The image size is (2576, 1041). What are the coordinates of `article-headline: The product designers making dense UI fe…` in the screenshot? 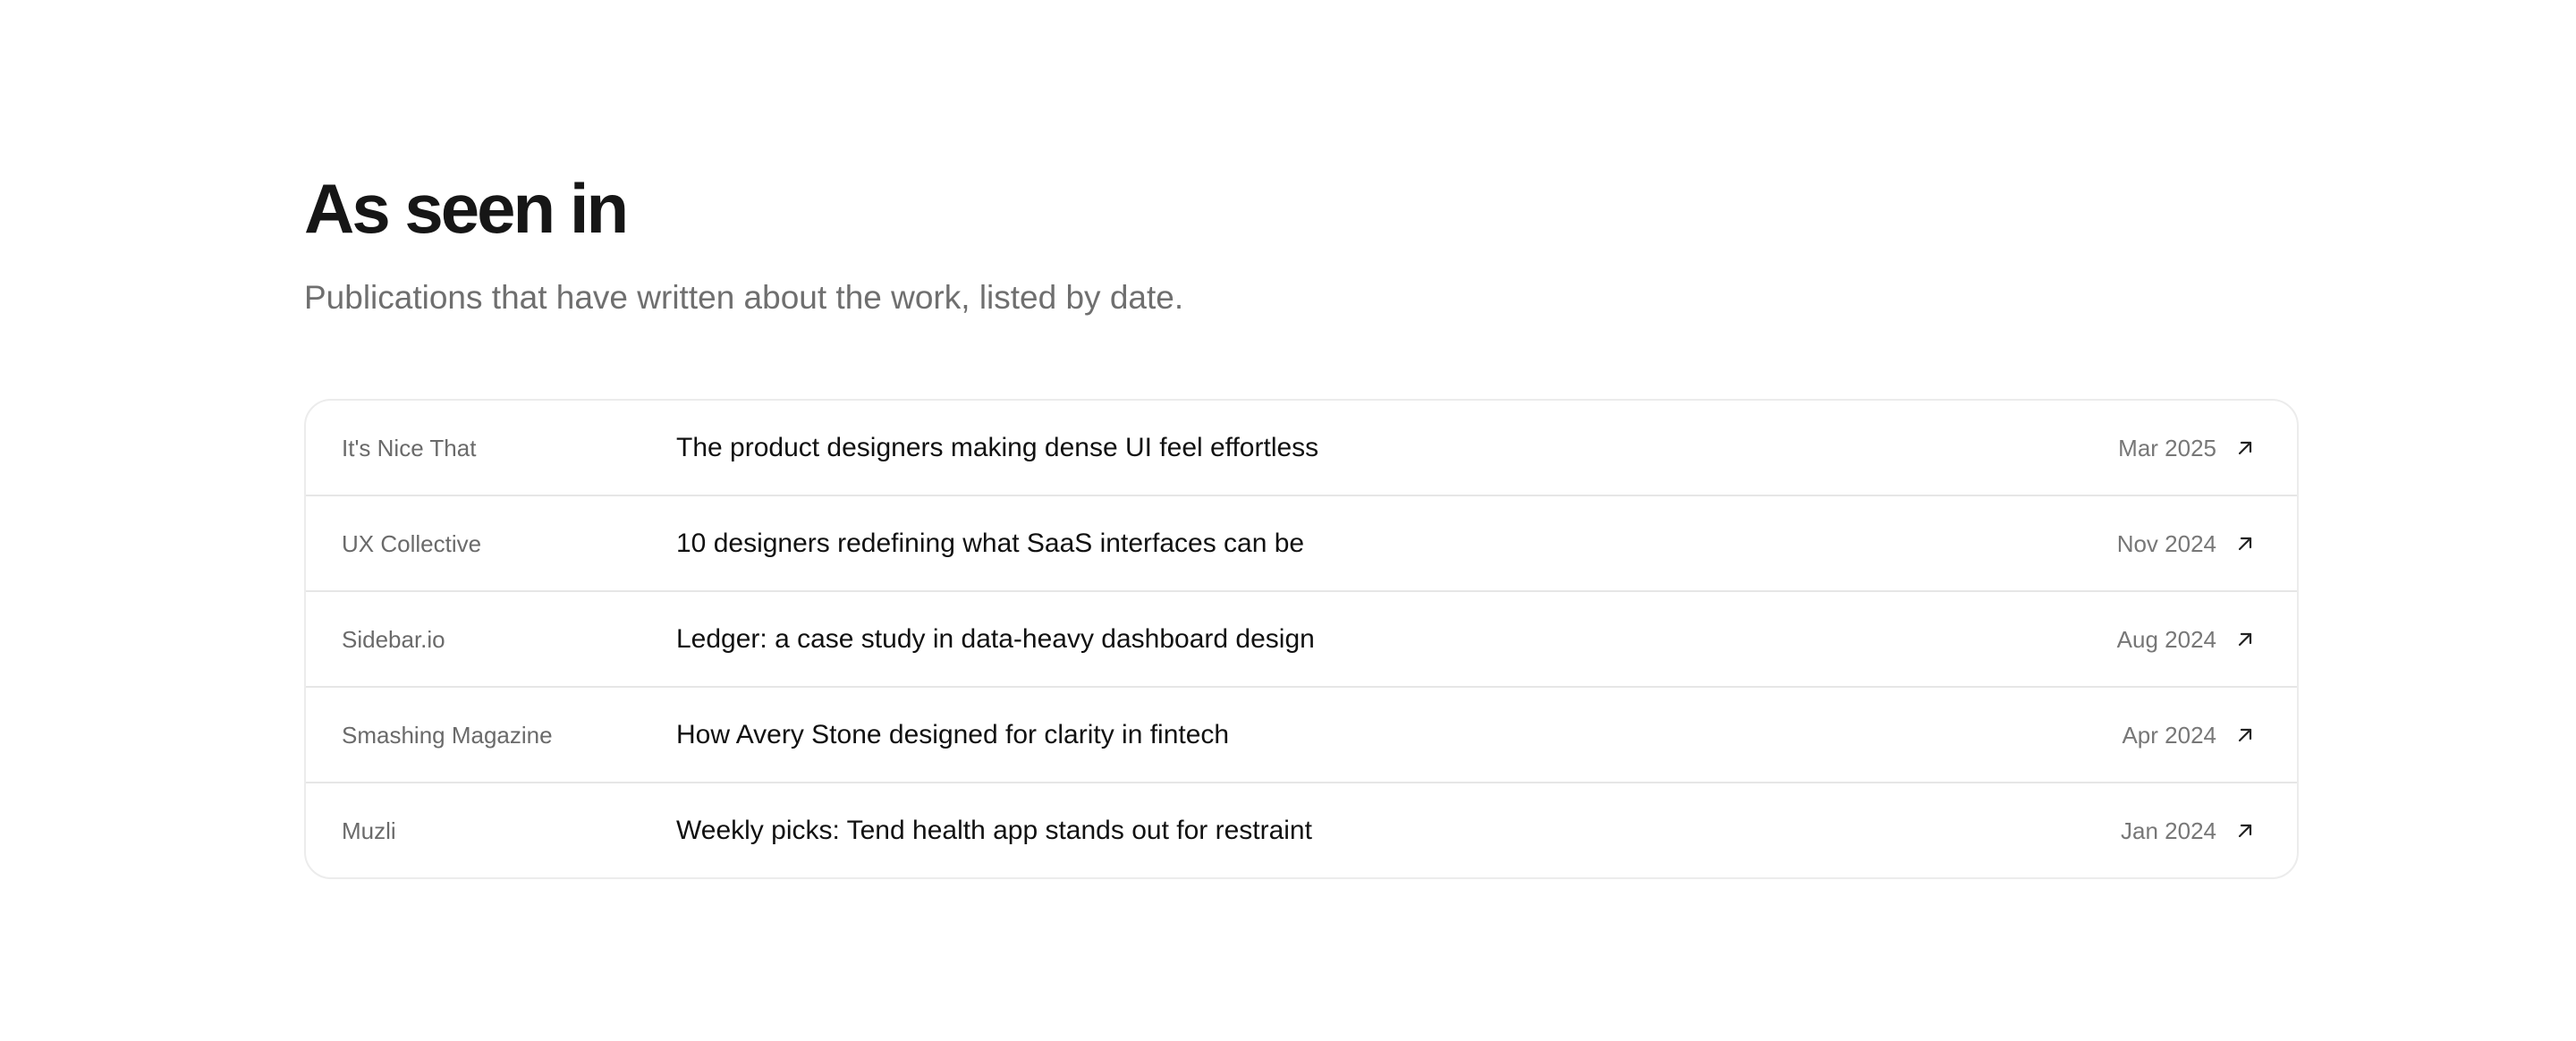 It's located at (997, 447).